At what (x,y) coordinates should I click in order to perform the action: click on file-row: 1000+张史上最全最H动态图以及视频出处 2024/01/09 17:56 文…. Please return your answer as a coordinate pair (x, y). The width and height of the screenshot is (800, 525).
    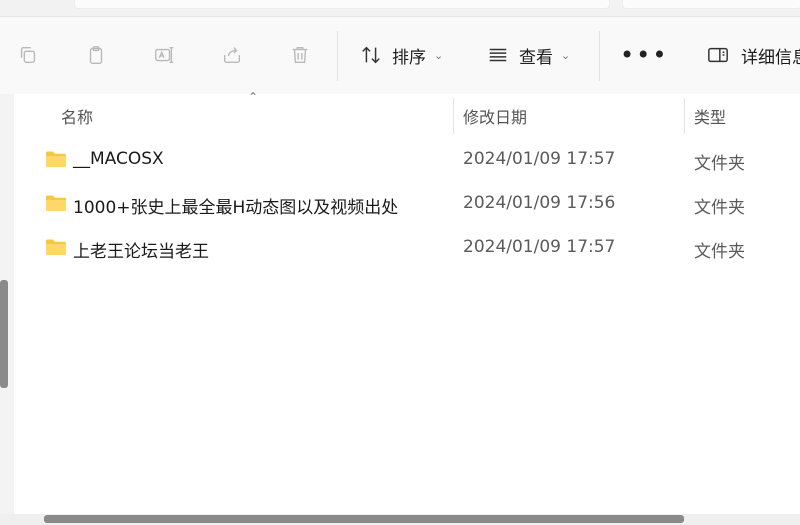
    Looking at the image, I should click on (407, 204).